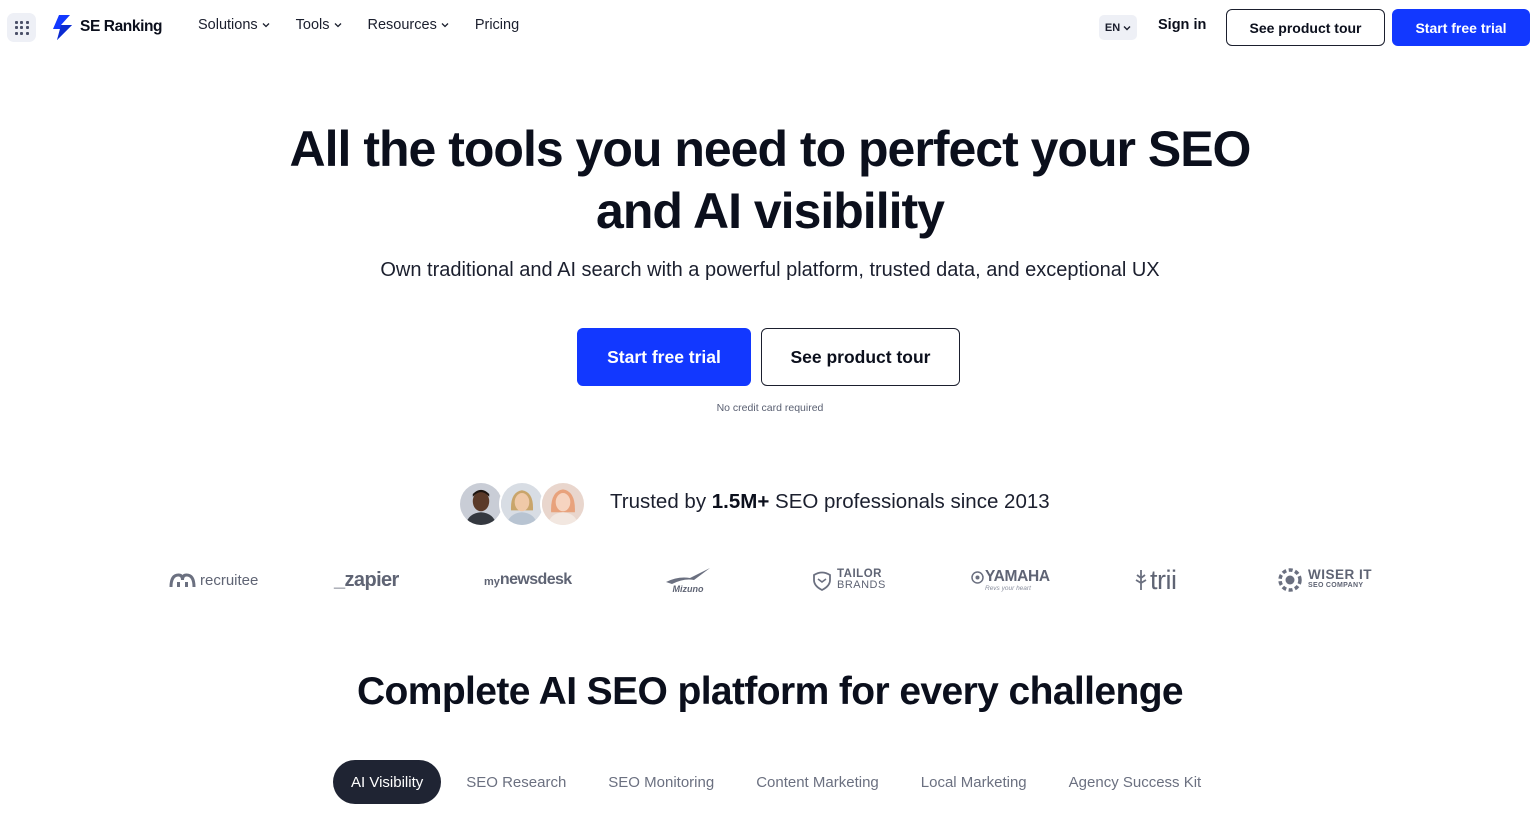 The image size is (1540, 840). I want to click on hero-title-line-2: and AI visibility, so click(770, 211).